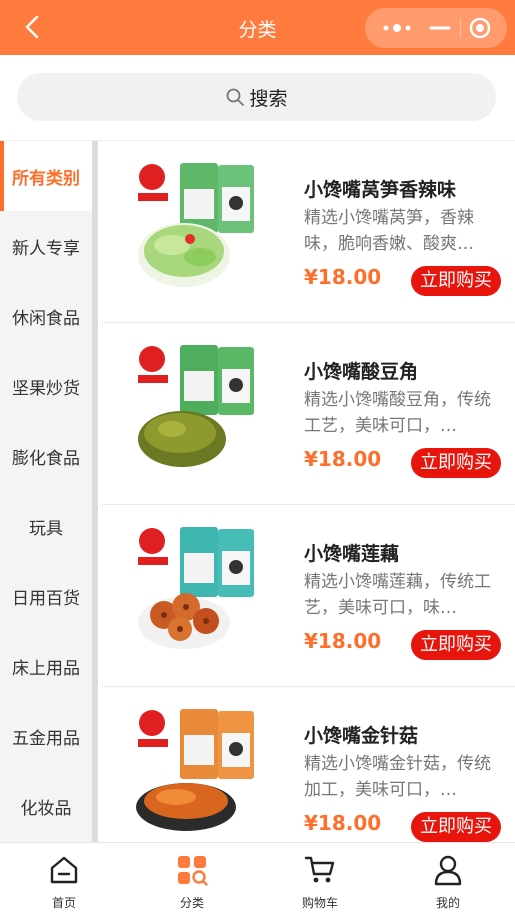 This screenshot has height=918, width=515. Describe the element at coordinates (64, 870) in the screenshot. I see `home-icon` at that location.